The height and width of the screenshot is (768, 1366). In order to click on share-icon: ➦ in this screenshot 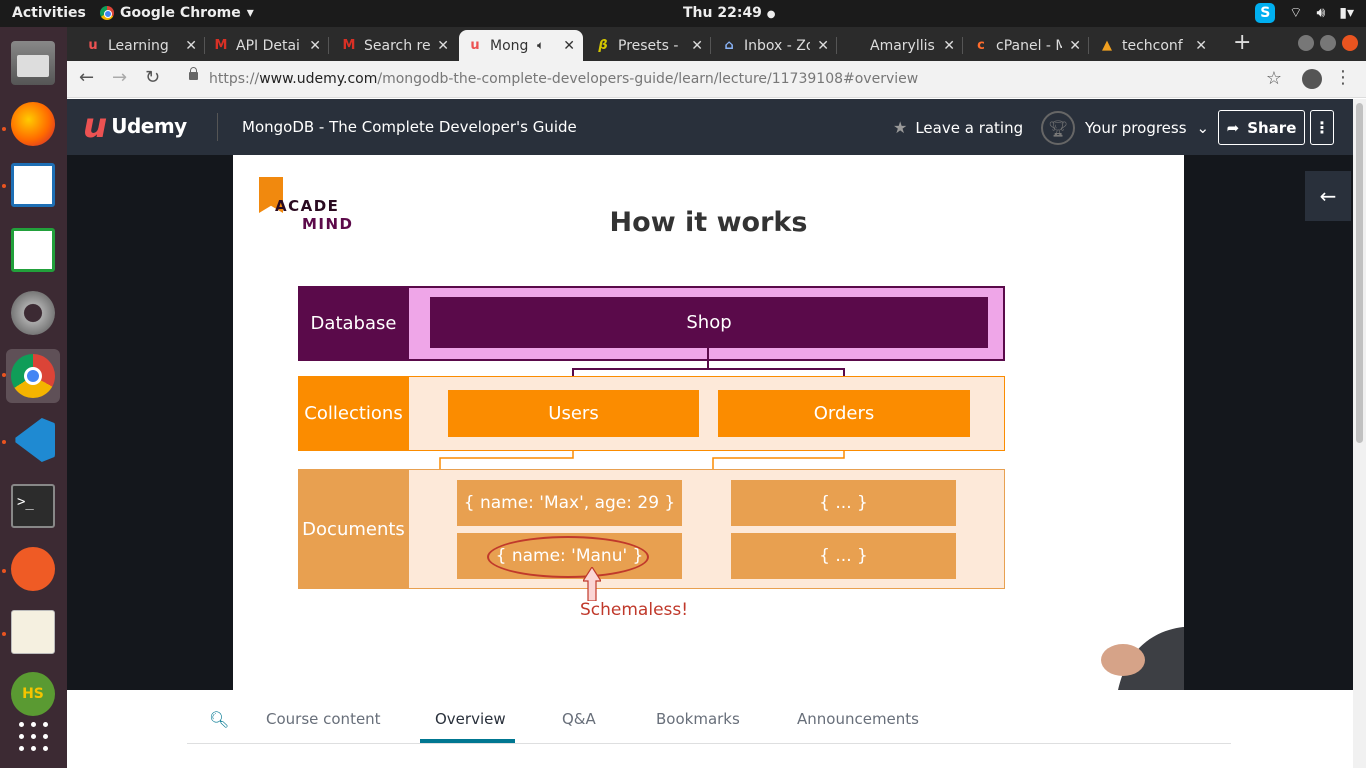, I will do `click(1233, 127)`.